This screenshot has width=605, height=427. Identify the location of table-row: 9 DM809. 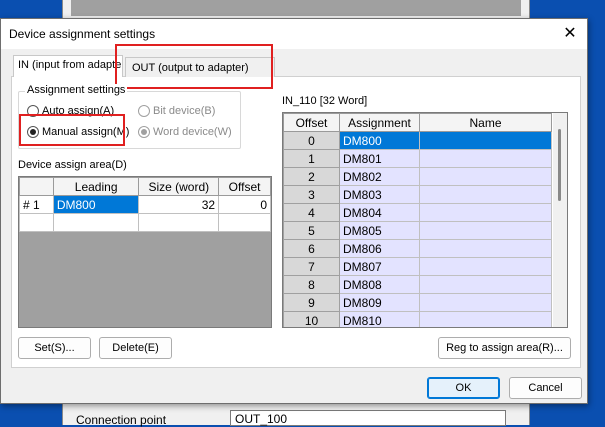
(417, 302).